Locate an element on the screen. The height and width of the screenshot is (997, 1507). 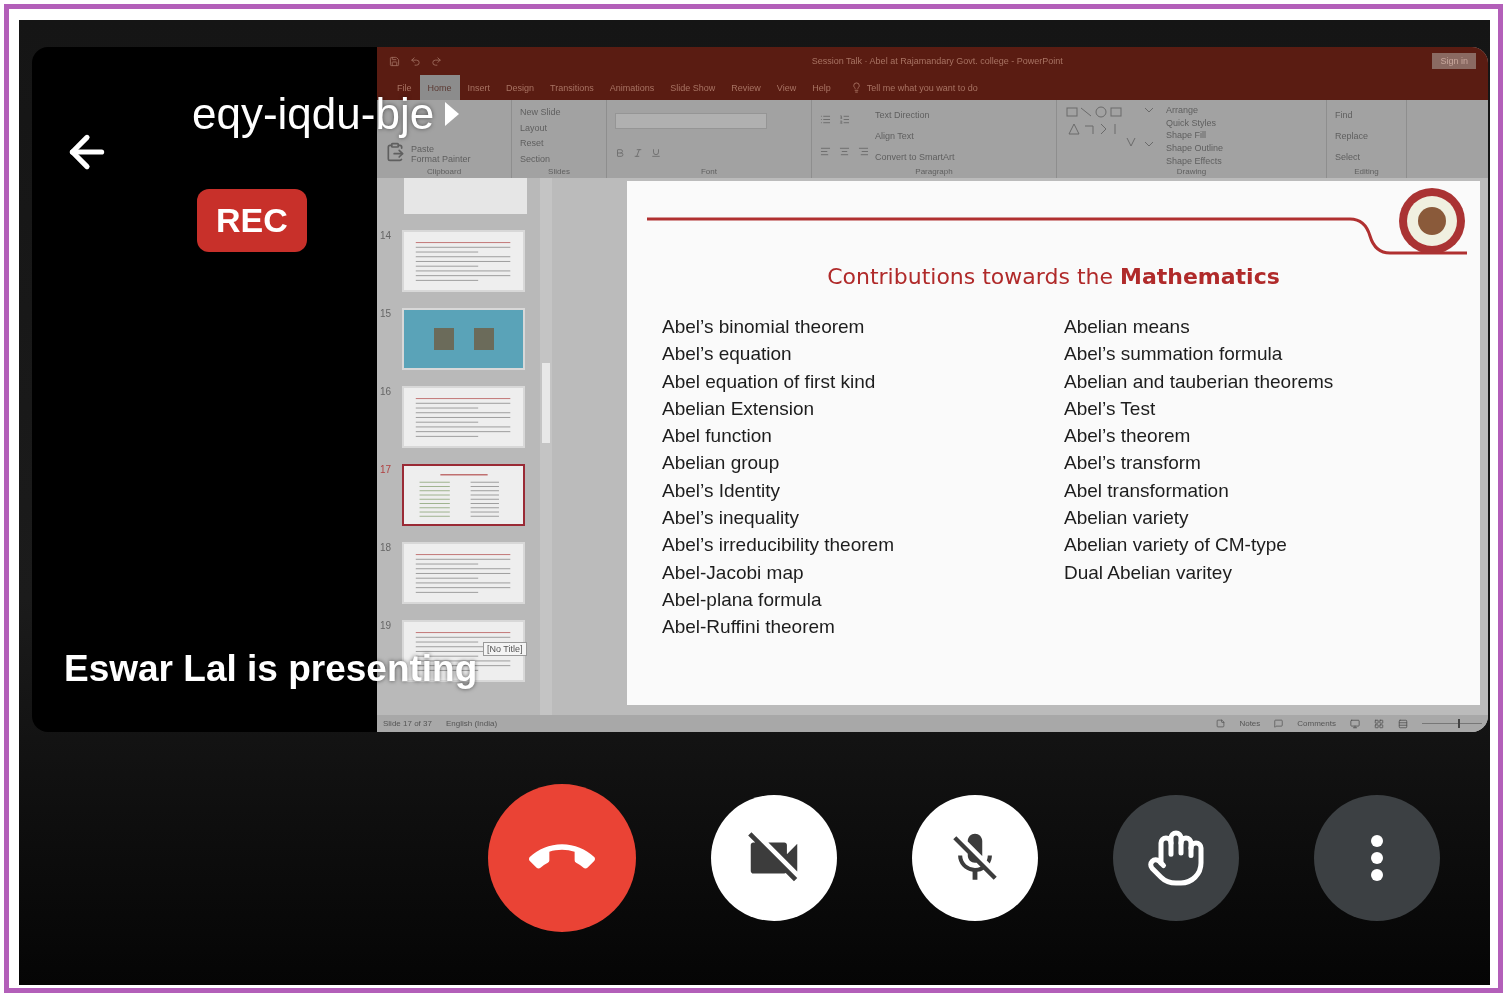
ribbon-command: Shape Outline is located at coordinates (1195, 148).